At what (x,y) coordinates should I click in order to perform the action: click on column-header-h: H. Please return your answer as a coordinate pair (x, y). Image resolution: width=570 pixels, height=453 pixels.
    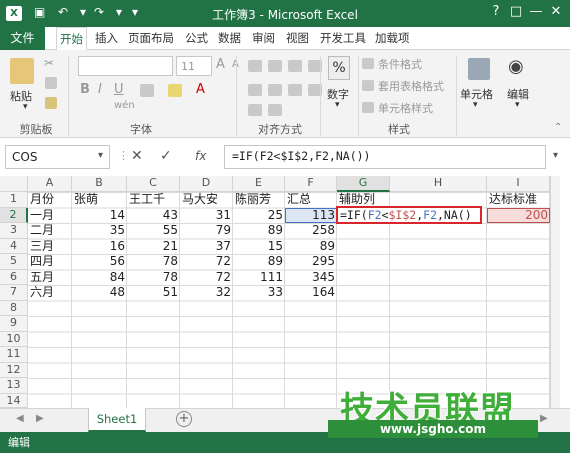
    Looking at the image, I should click on (438, 184).